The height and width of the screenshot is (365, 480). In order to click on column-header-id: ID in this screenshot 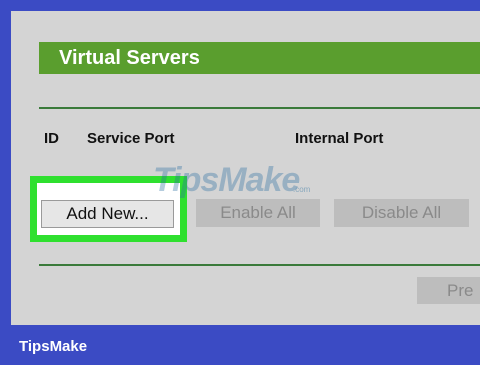, I will do `click(51, 138)`.